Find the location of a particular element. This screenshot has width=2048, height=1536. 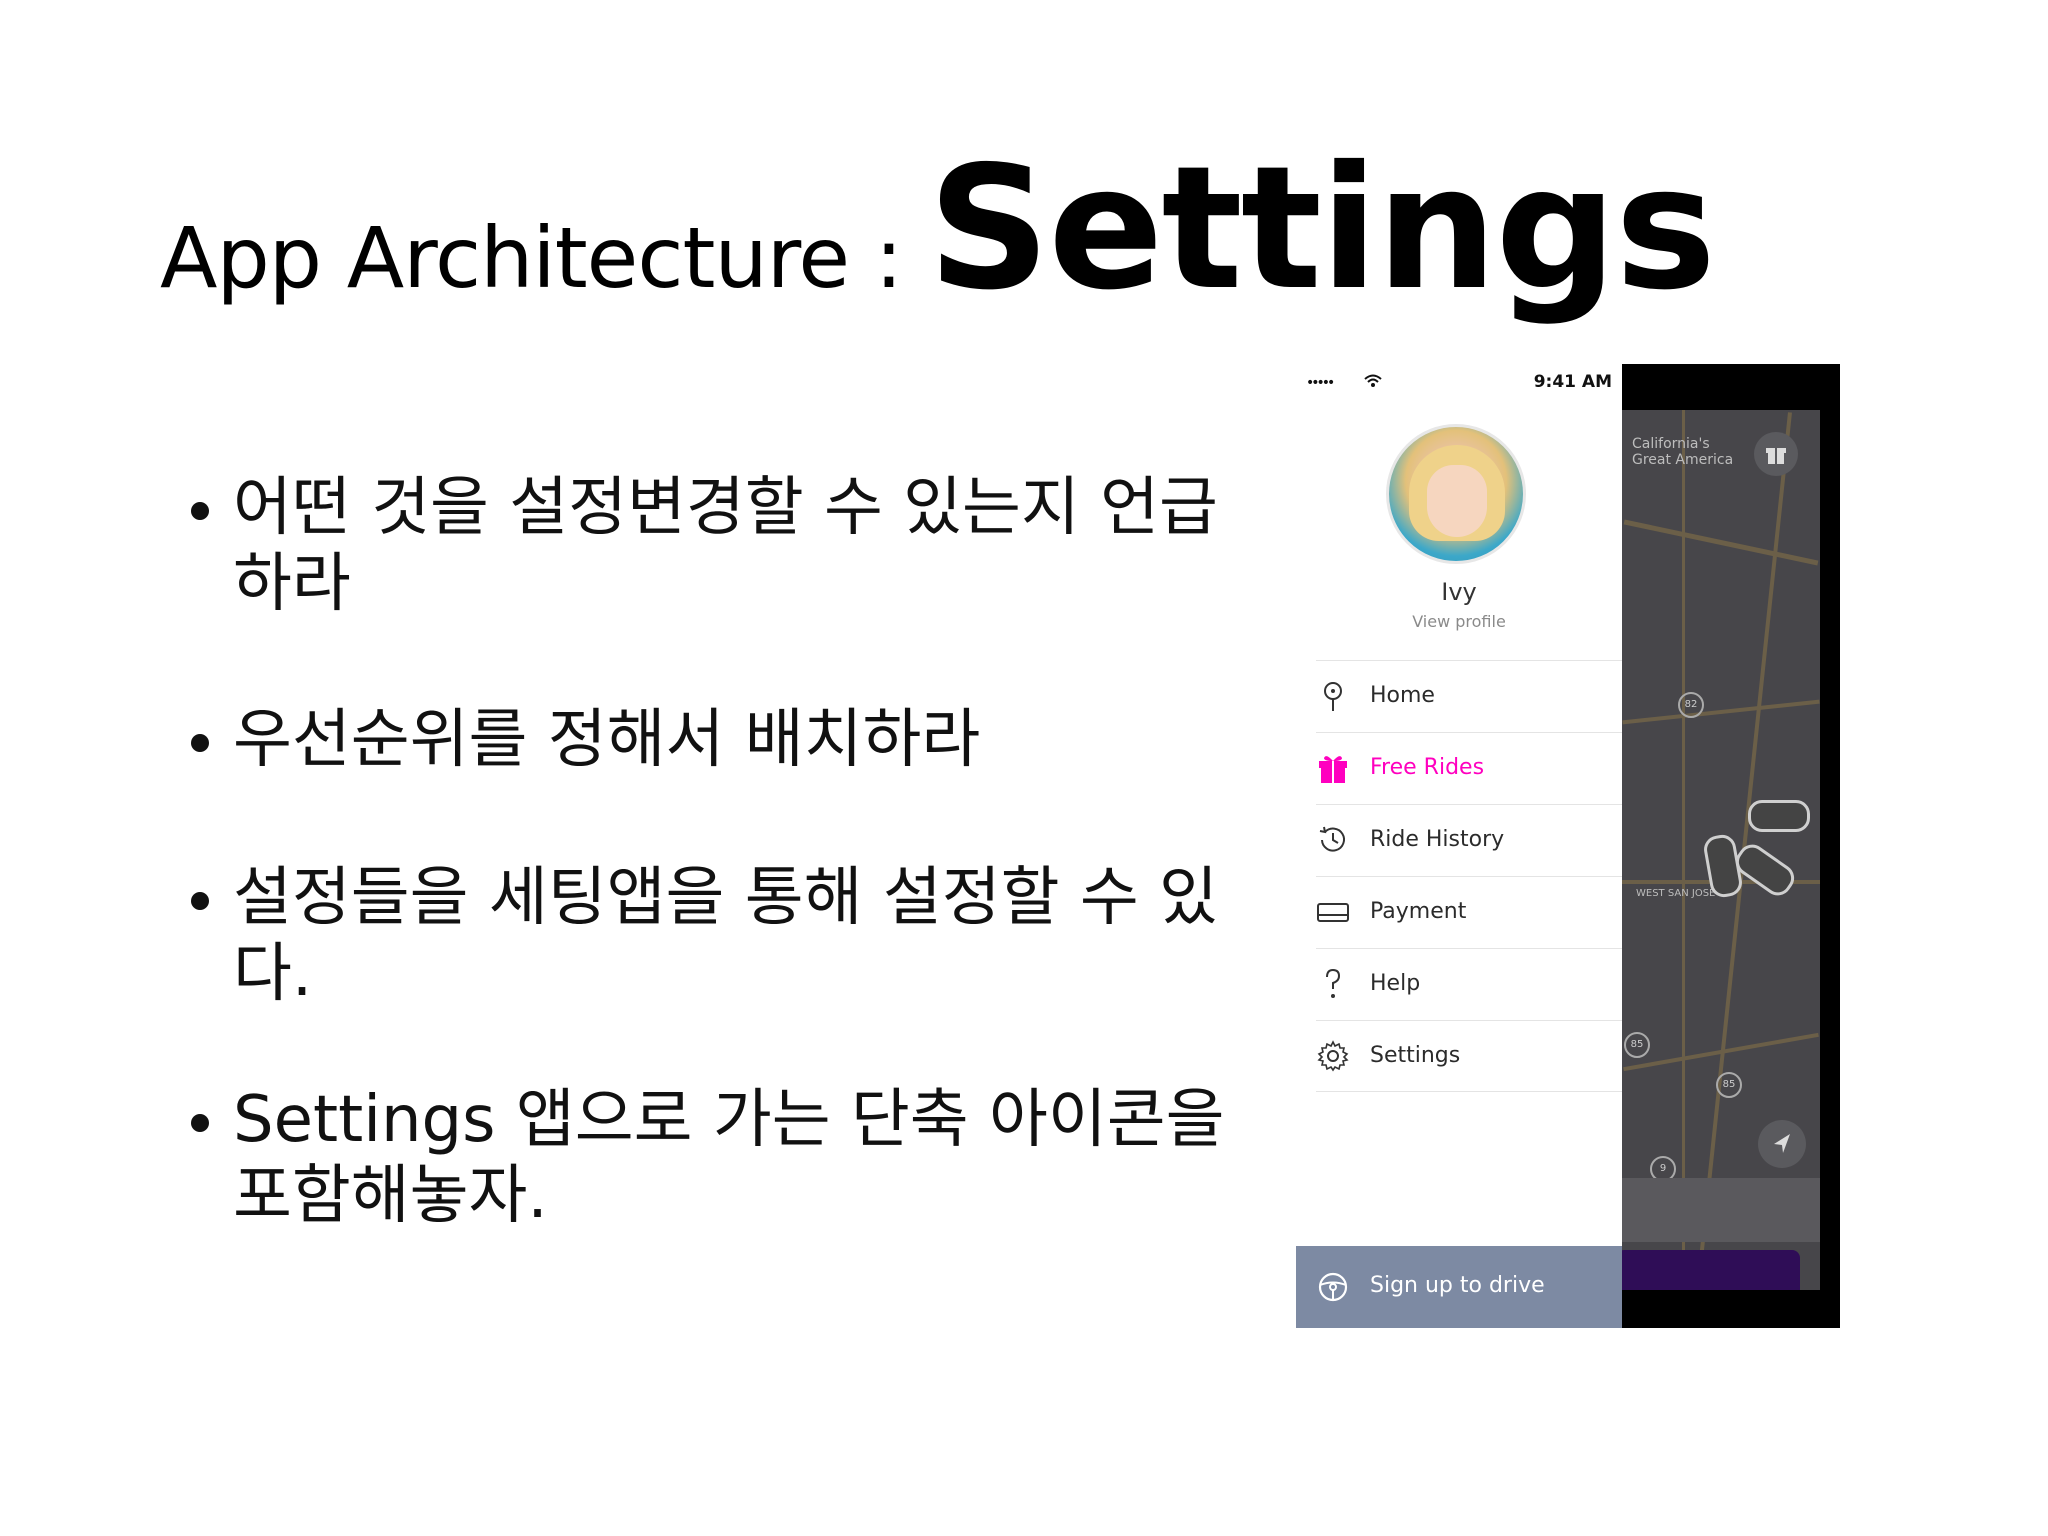

request-ride-button is located at coordinates (1711, 1270).